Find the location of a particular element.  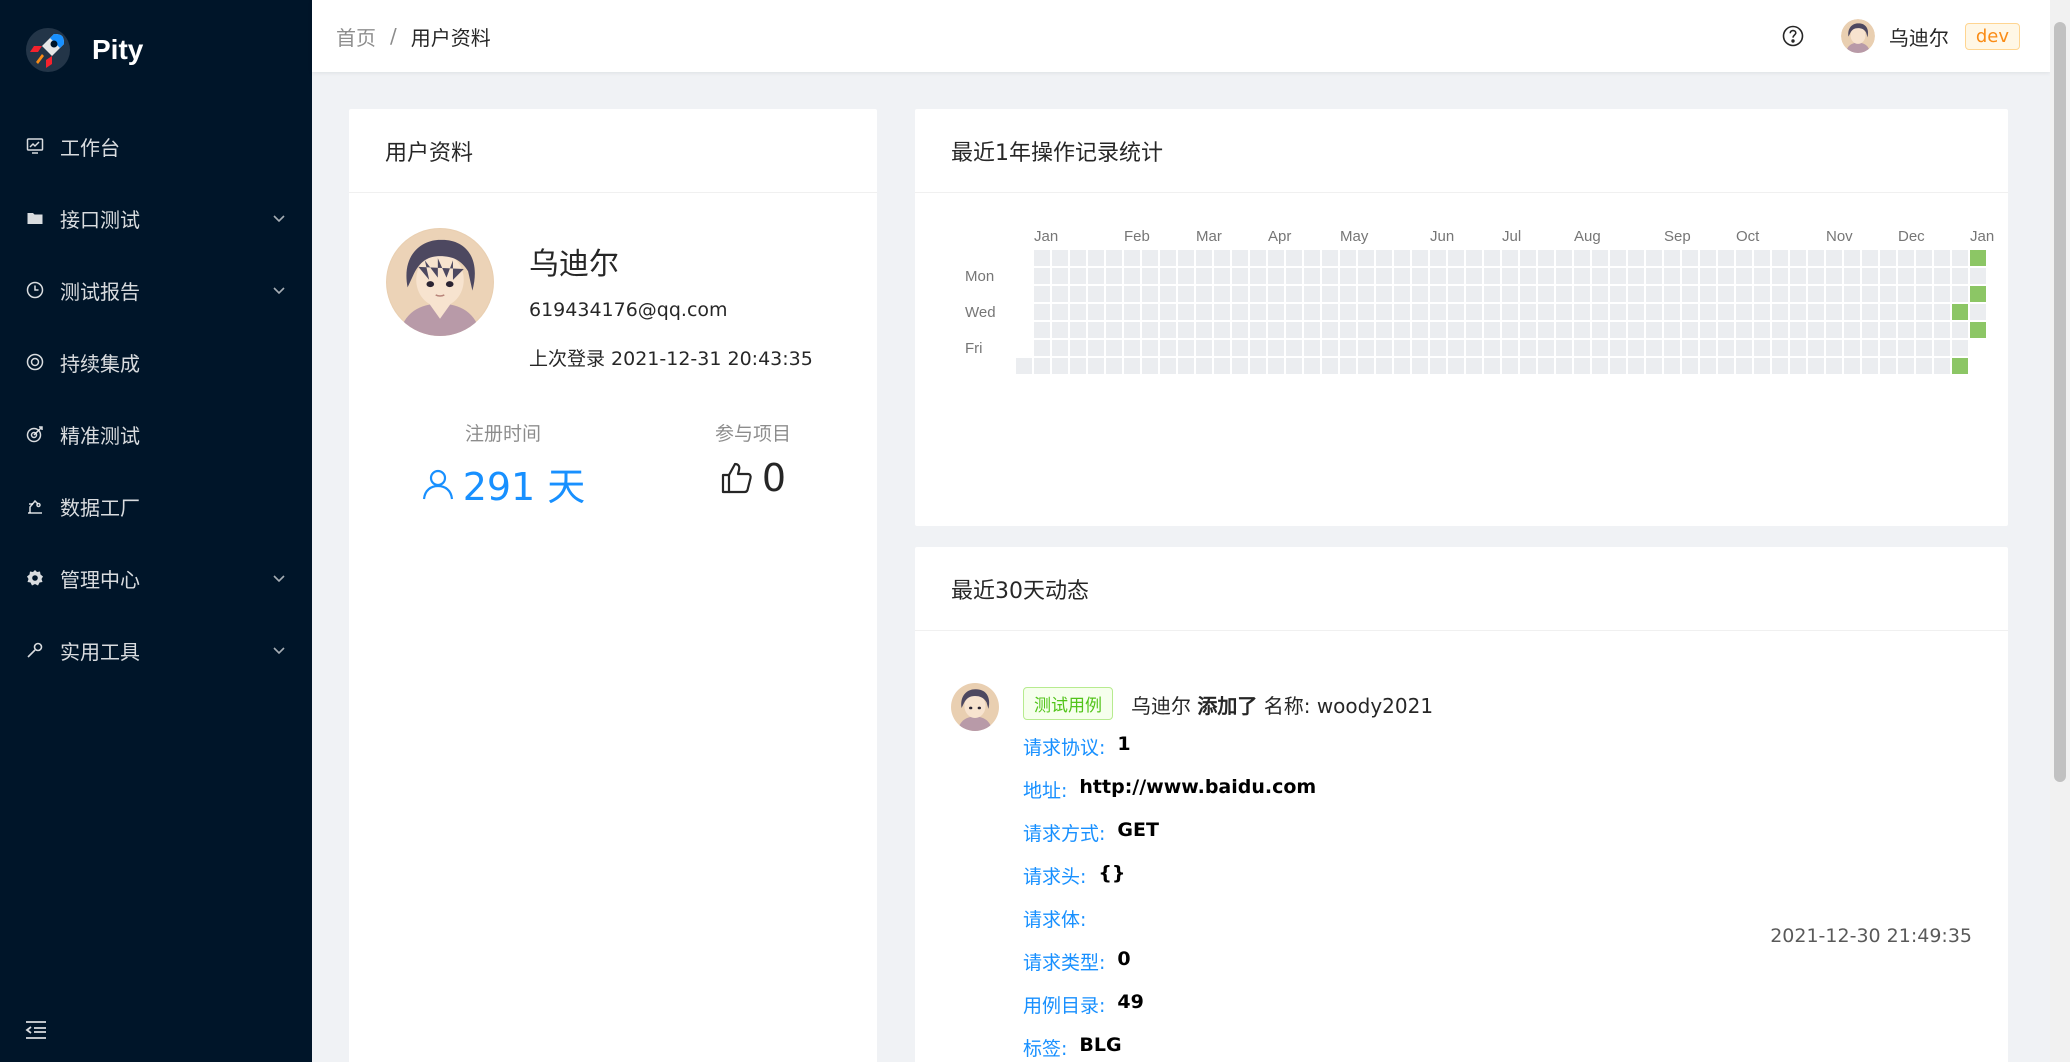

breadcrumb-home: 首页 is located at coordinates (356, 36).